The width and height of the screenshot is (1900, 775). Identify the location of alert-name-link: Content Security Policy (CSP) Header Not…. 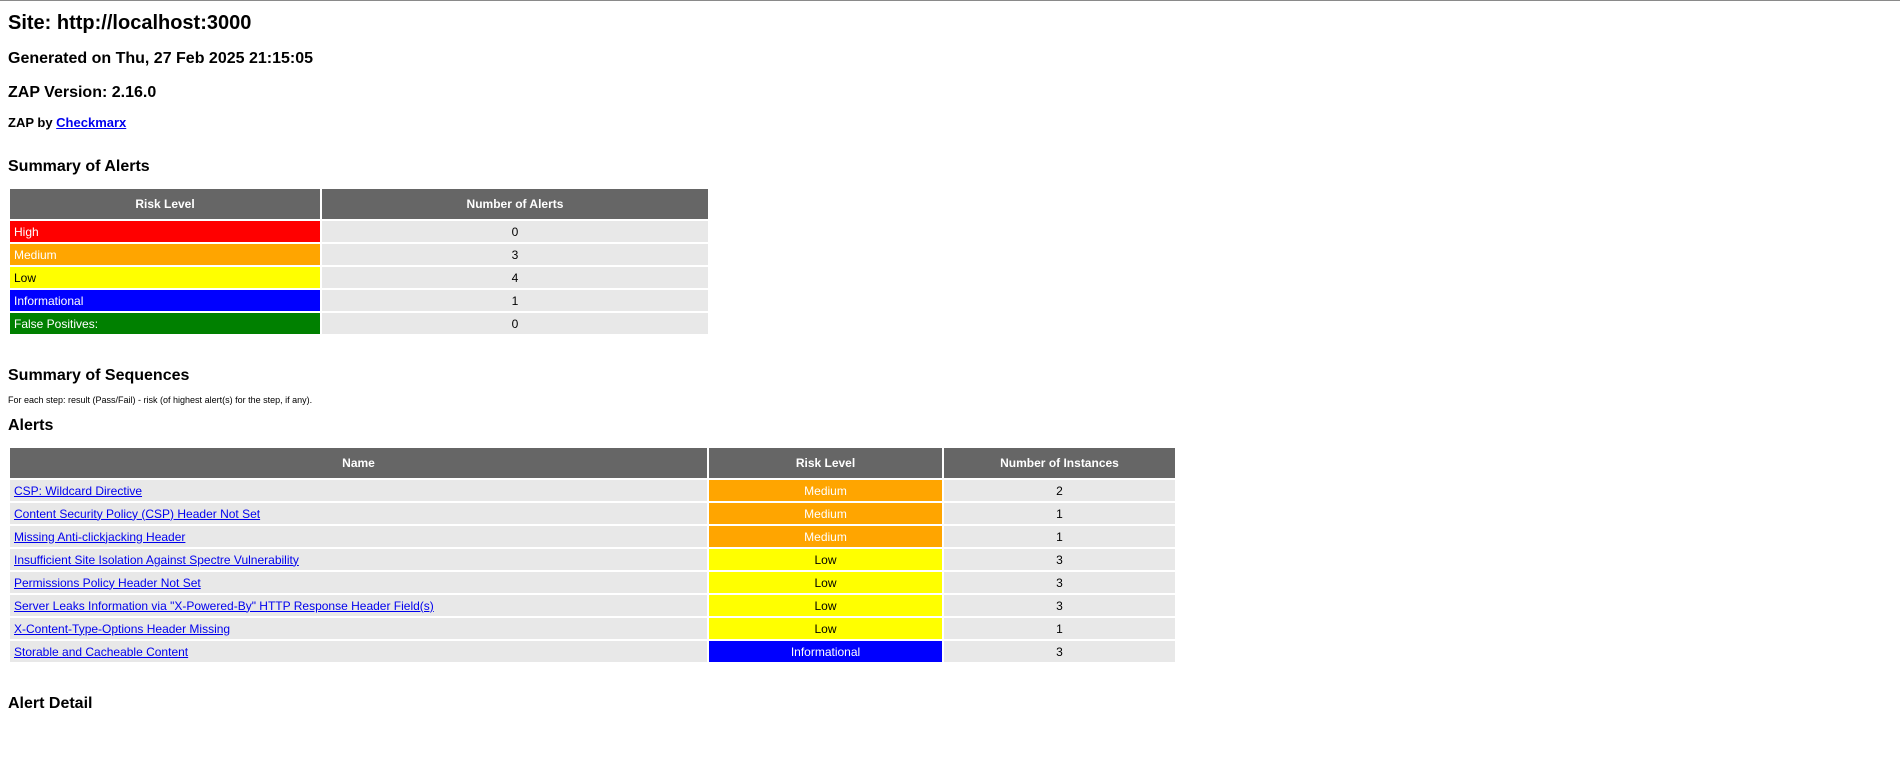
(137, 514).